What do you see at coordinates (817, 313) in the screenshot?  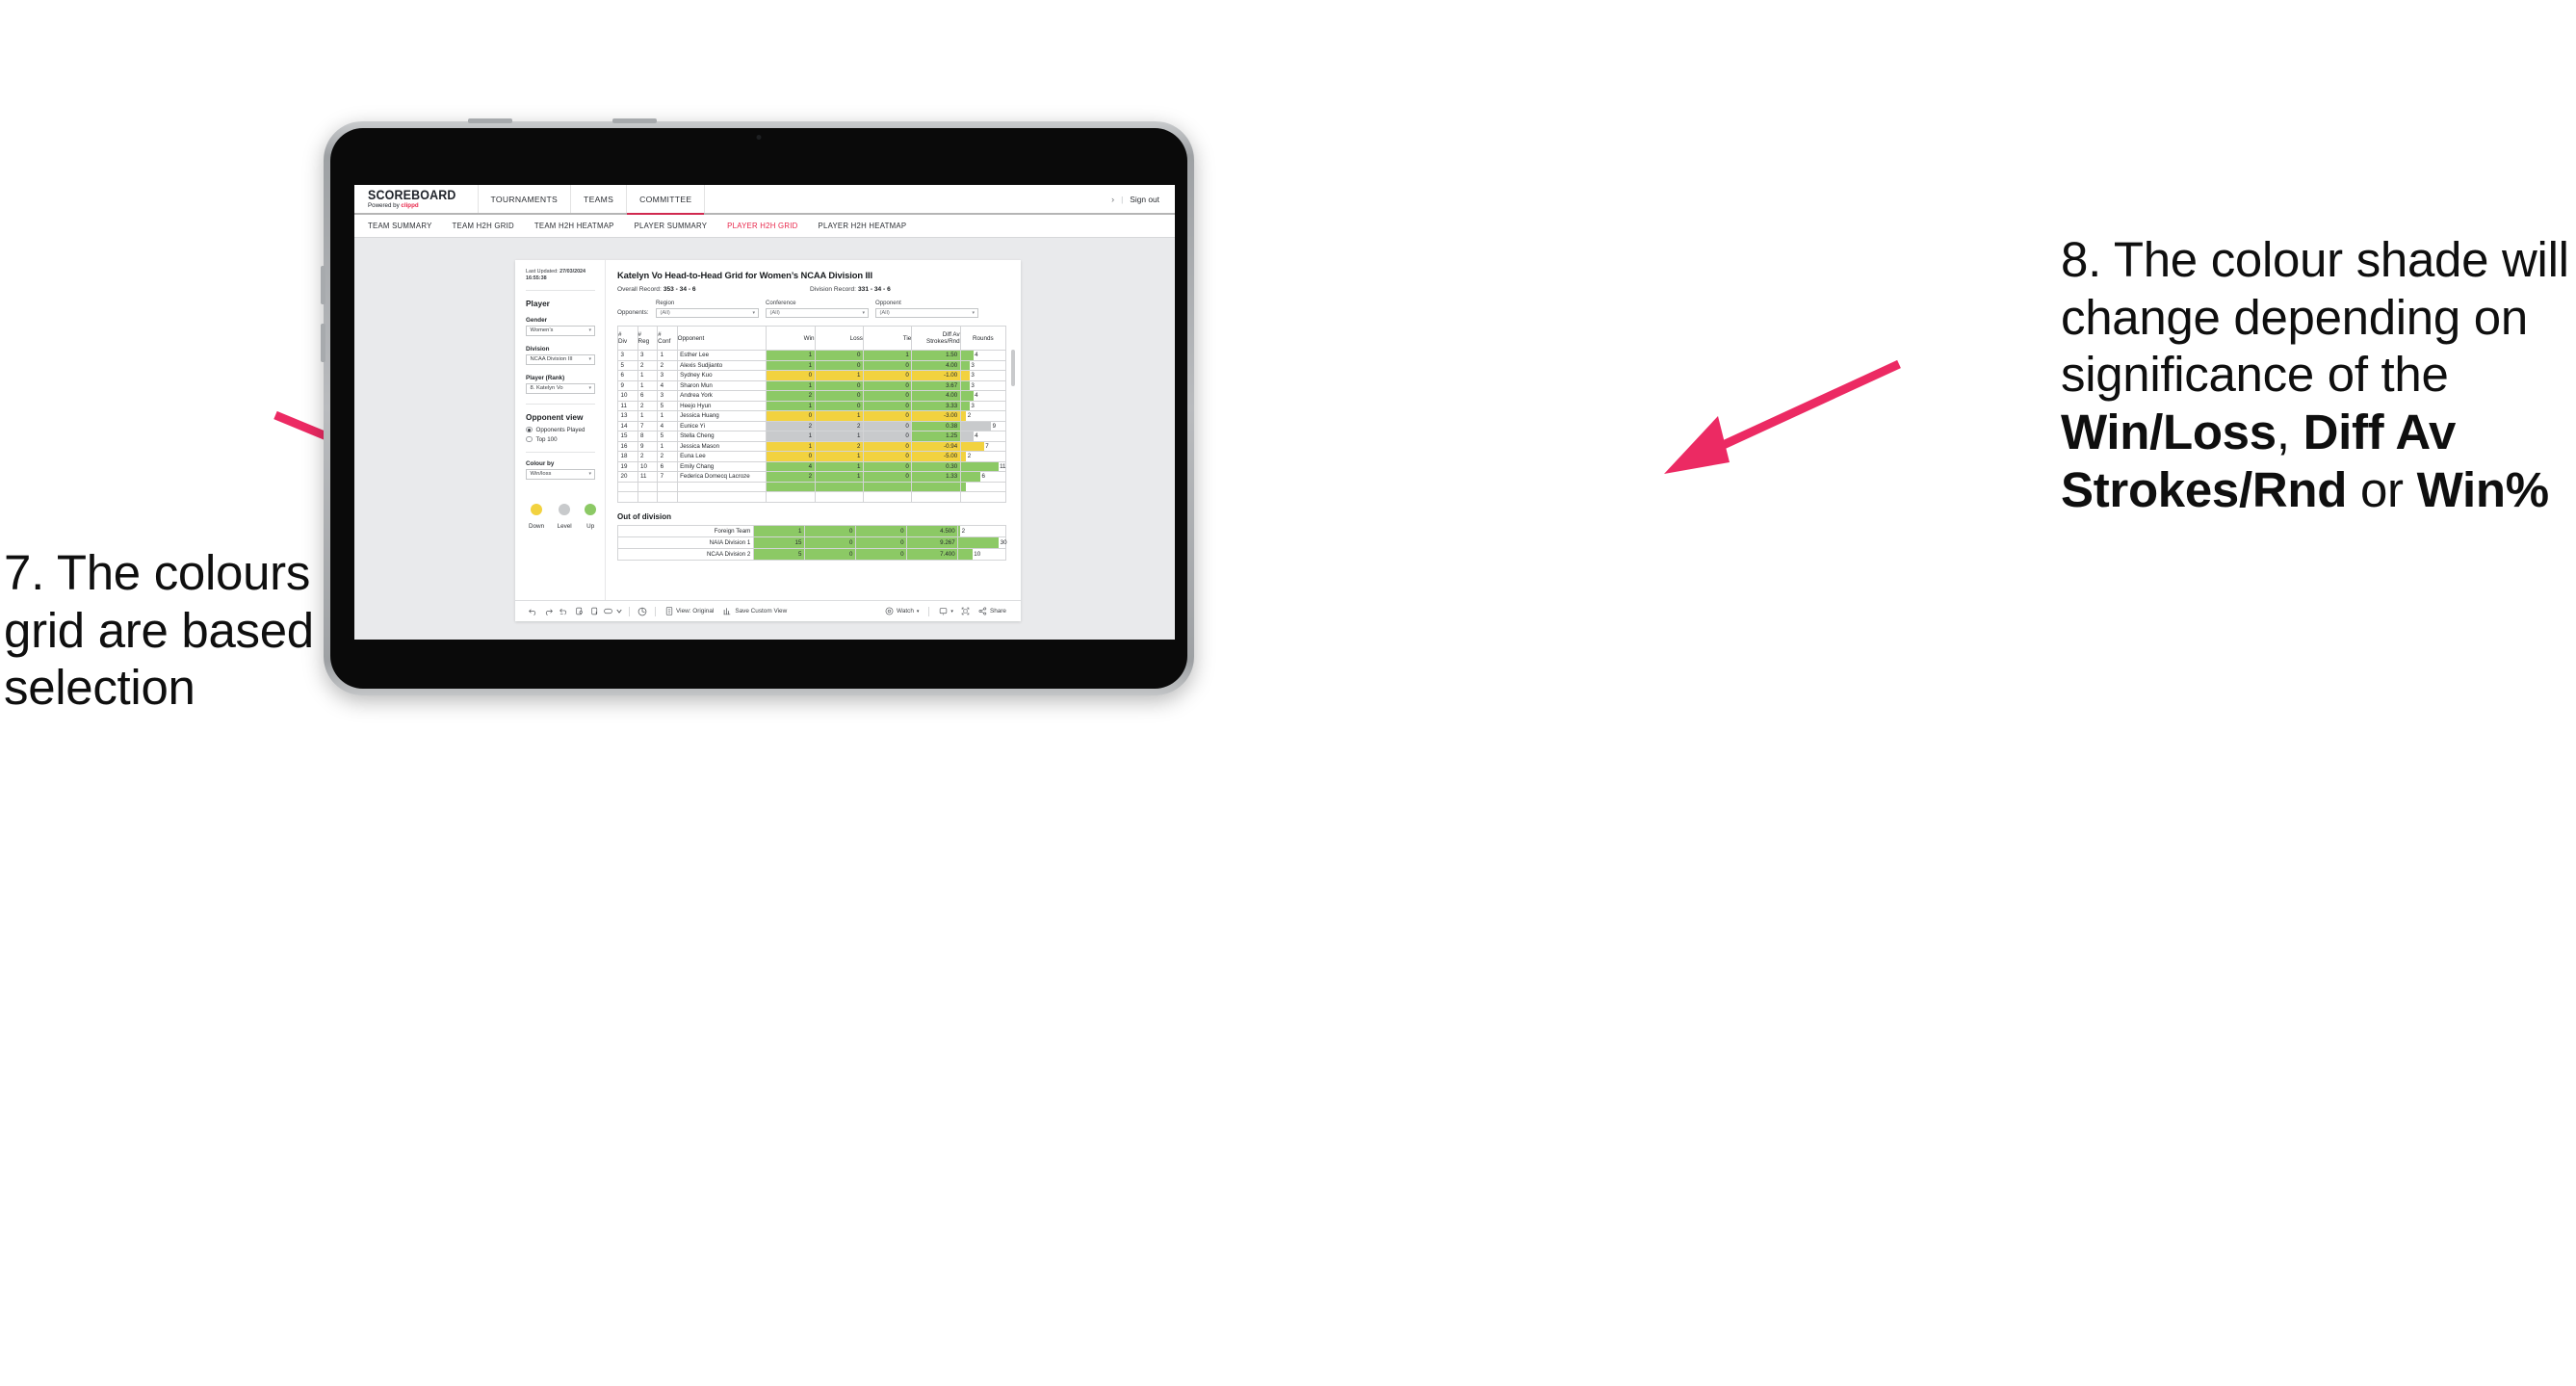 I see `conference-select: (All) ▾` at bounding box center [817, 313].